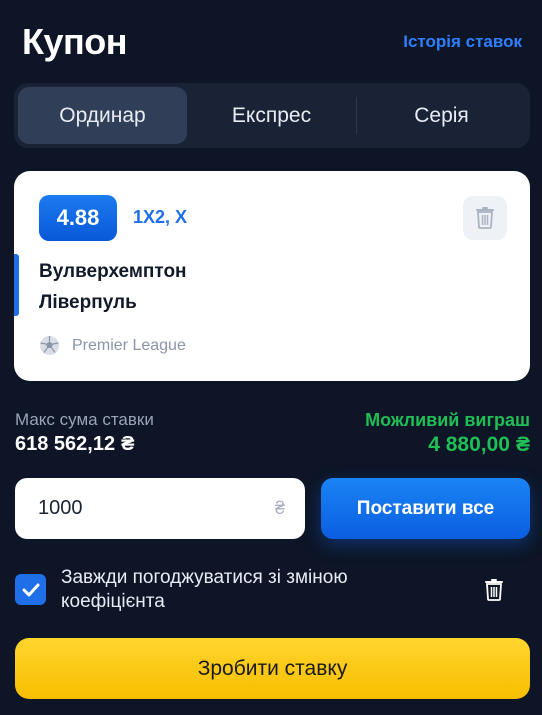 The image size is (542, 715). Describe the element at coordinates (522, 444) in the screenshot. I see `possible-win-currency: ₴` at that location.